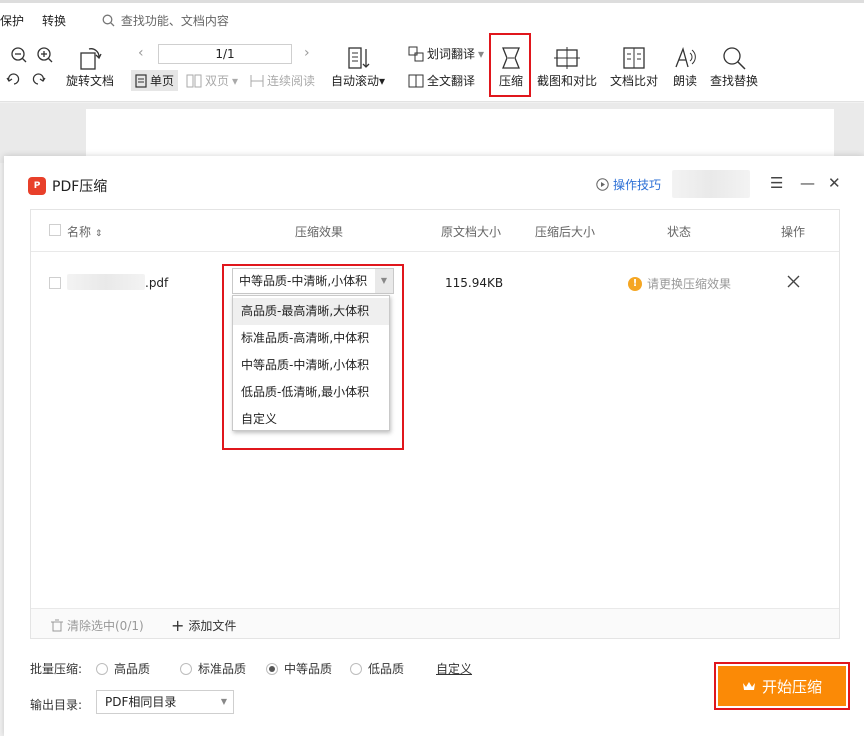 The image size is (864, 736). I want to click on col-action: 操作, so click(793, 232).